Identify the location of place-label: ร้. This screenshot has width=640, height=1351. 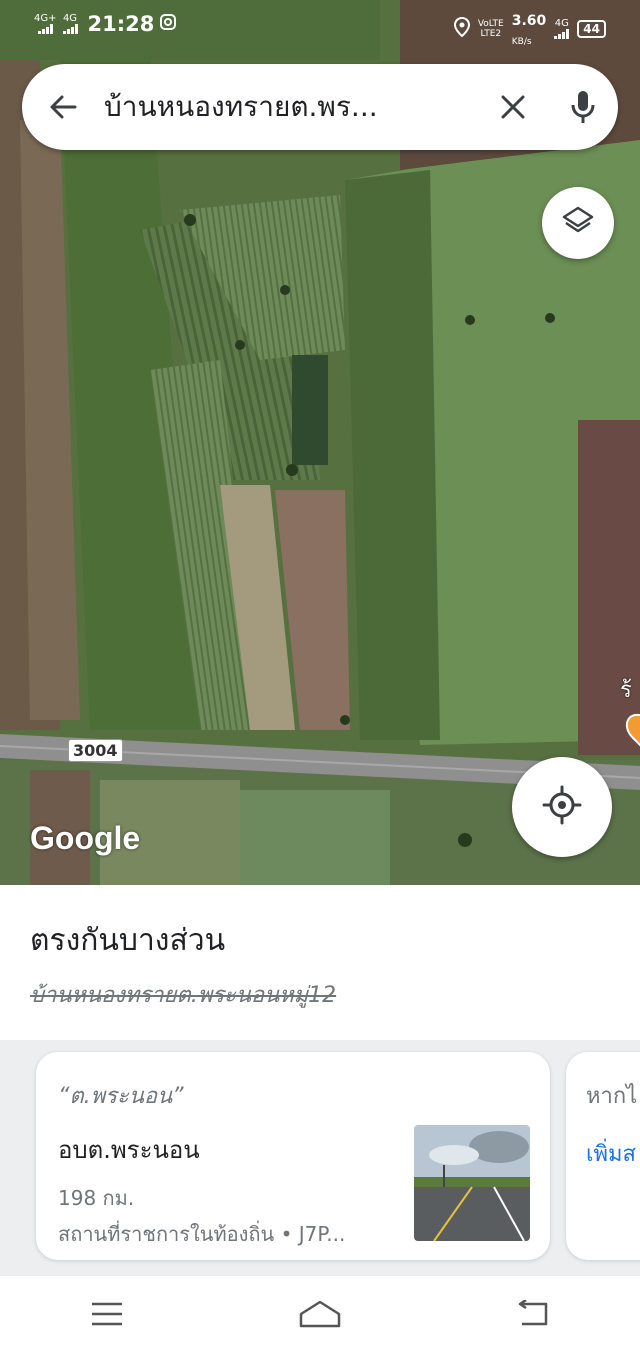
(626, 689).